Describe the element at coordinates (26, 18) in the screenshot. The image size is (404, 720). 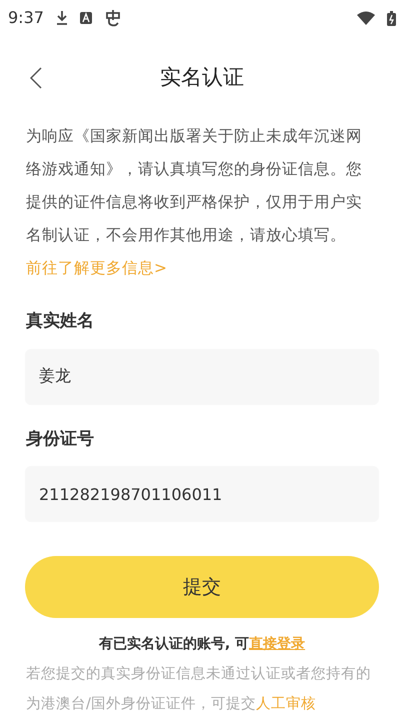
I see `status-time: 9:37` at that location.